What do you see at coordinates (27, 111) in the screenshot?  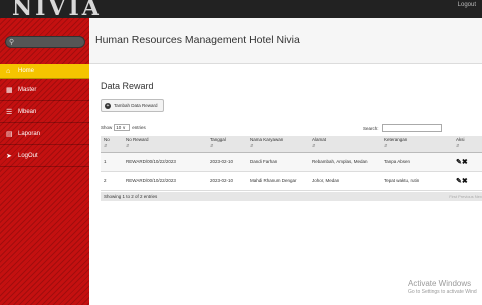 I see `sidebar-item-label: Mbean` at bounding box center [27, 111].